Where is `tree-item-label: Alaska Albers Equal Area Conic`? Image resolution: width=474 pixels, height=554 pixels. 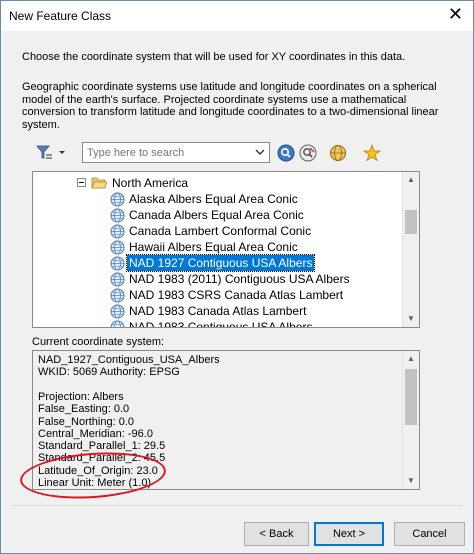 tree-item-label: Alaska Albers Equal Area Conic is located at coordinates (213, 199).